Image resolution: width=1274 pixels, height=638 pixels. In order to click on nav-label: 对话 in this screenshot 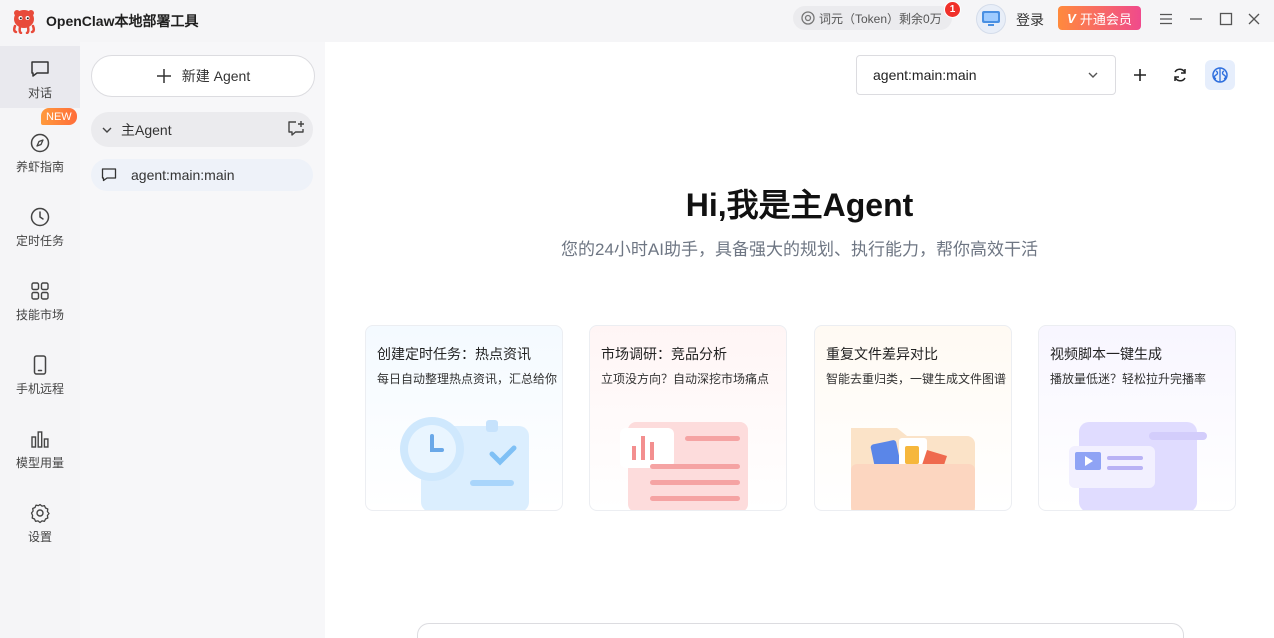, I will do `click(39, 93)`.